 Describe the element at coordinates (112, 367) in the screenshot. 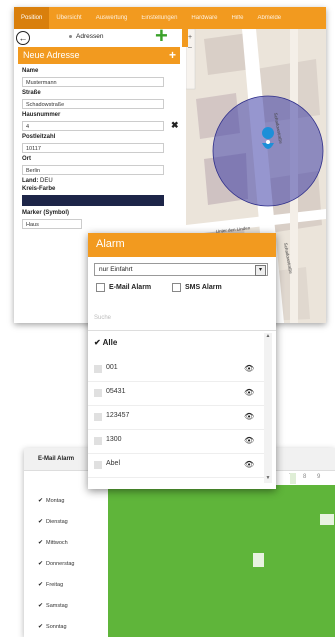

I see `item-label: 001` at that location.